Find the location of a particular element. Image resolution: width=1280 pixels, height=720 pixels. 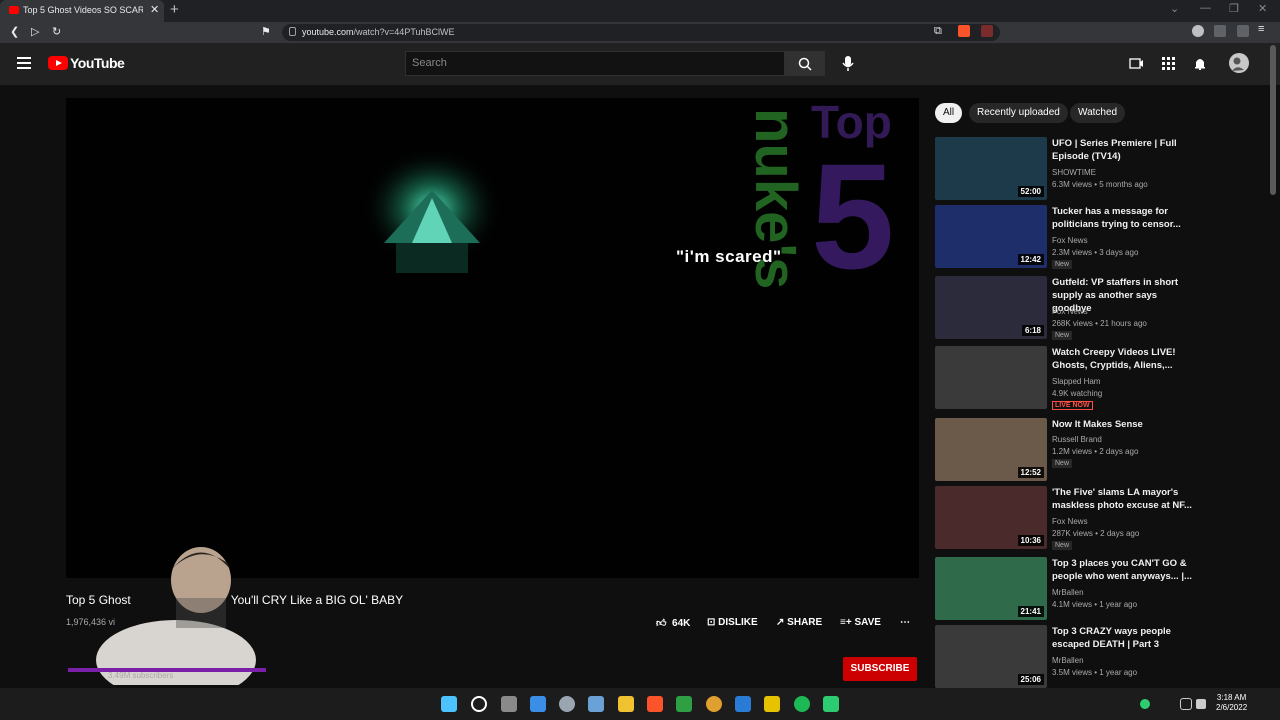

close-window-icon: ✕ is located at coordinates (1262, 8).